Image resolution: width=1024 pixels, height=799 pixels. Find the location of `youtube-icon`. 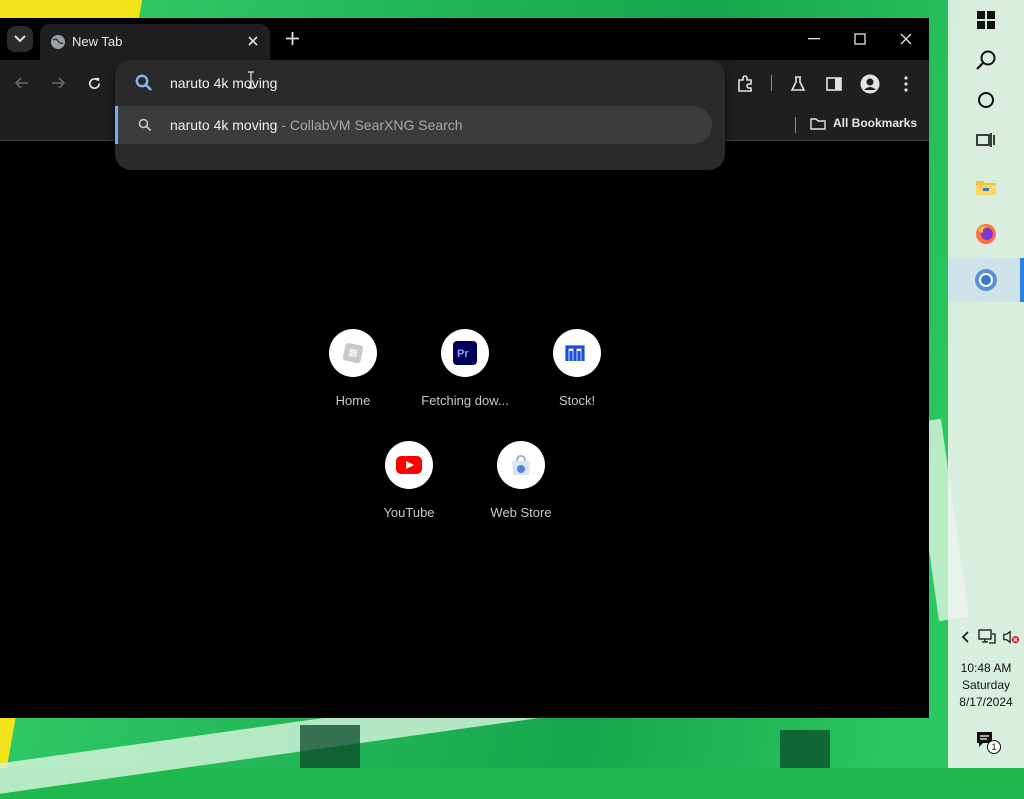

youtube-icon is located at coordinates (409, 465).